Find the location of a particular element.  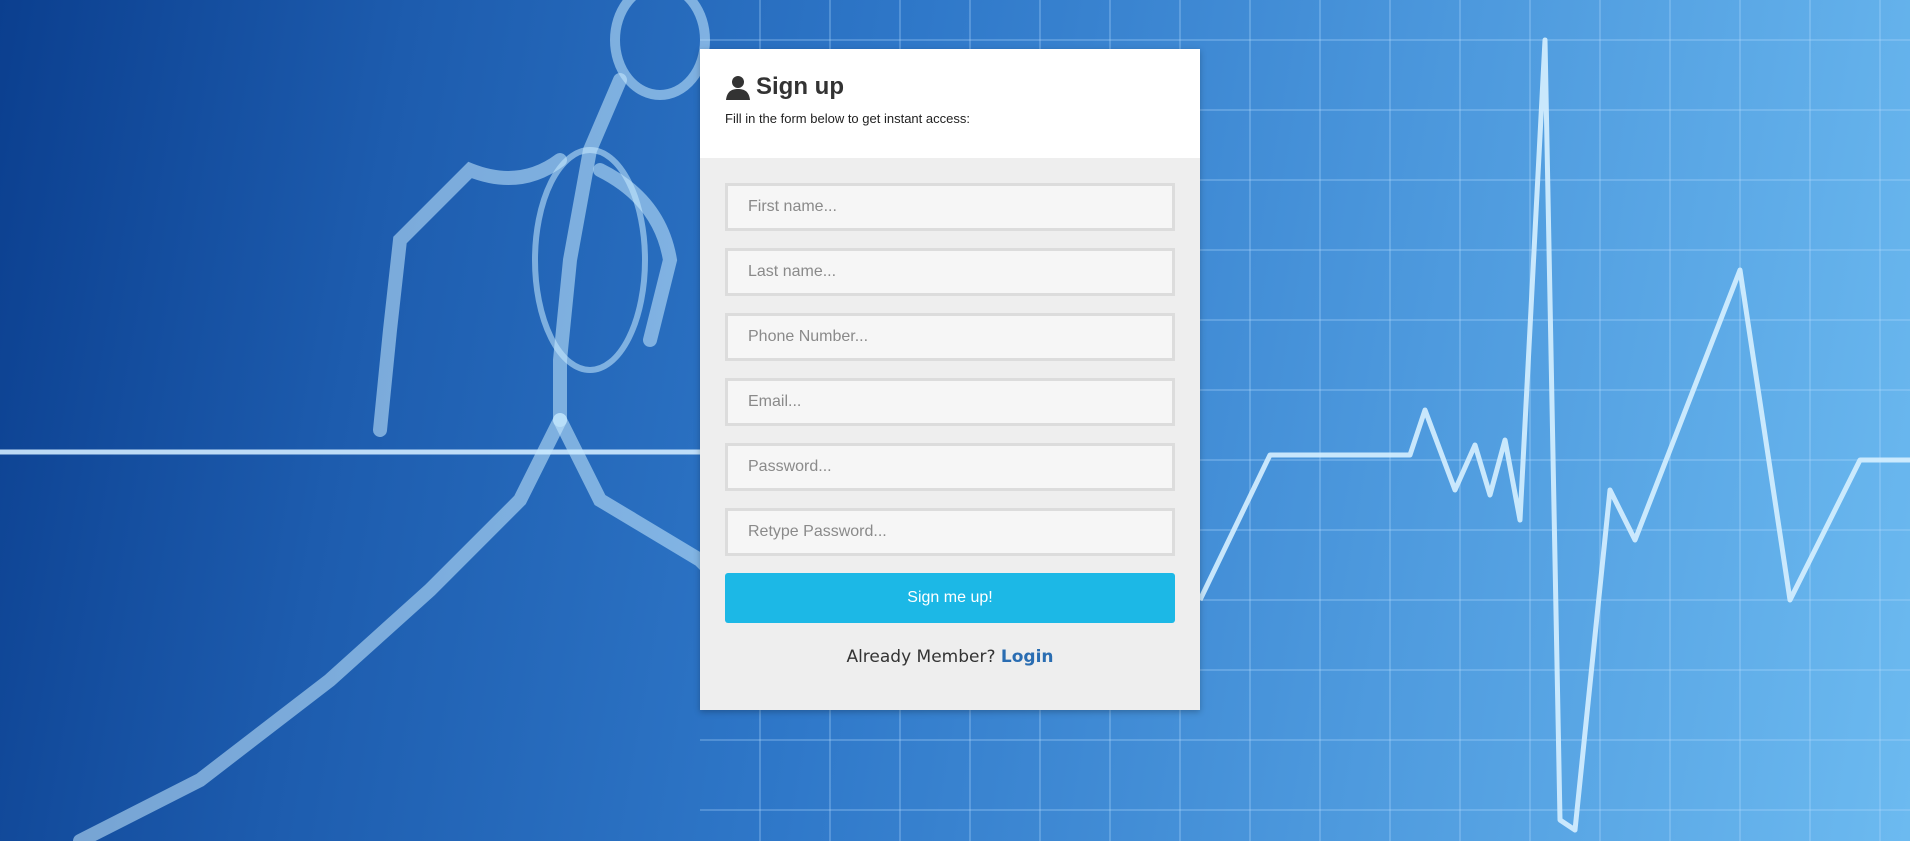

retype-password-field is located at coordinates (950, 532).